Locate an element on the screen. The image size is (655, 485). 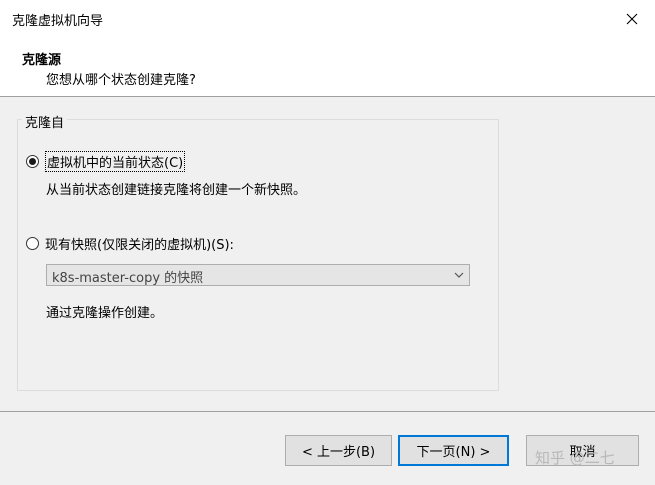
radio-current-label: 虚拟机中的当前状态(C) is located at coordinates (115, 161).